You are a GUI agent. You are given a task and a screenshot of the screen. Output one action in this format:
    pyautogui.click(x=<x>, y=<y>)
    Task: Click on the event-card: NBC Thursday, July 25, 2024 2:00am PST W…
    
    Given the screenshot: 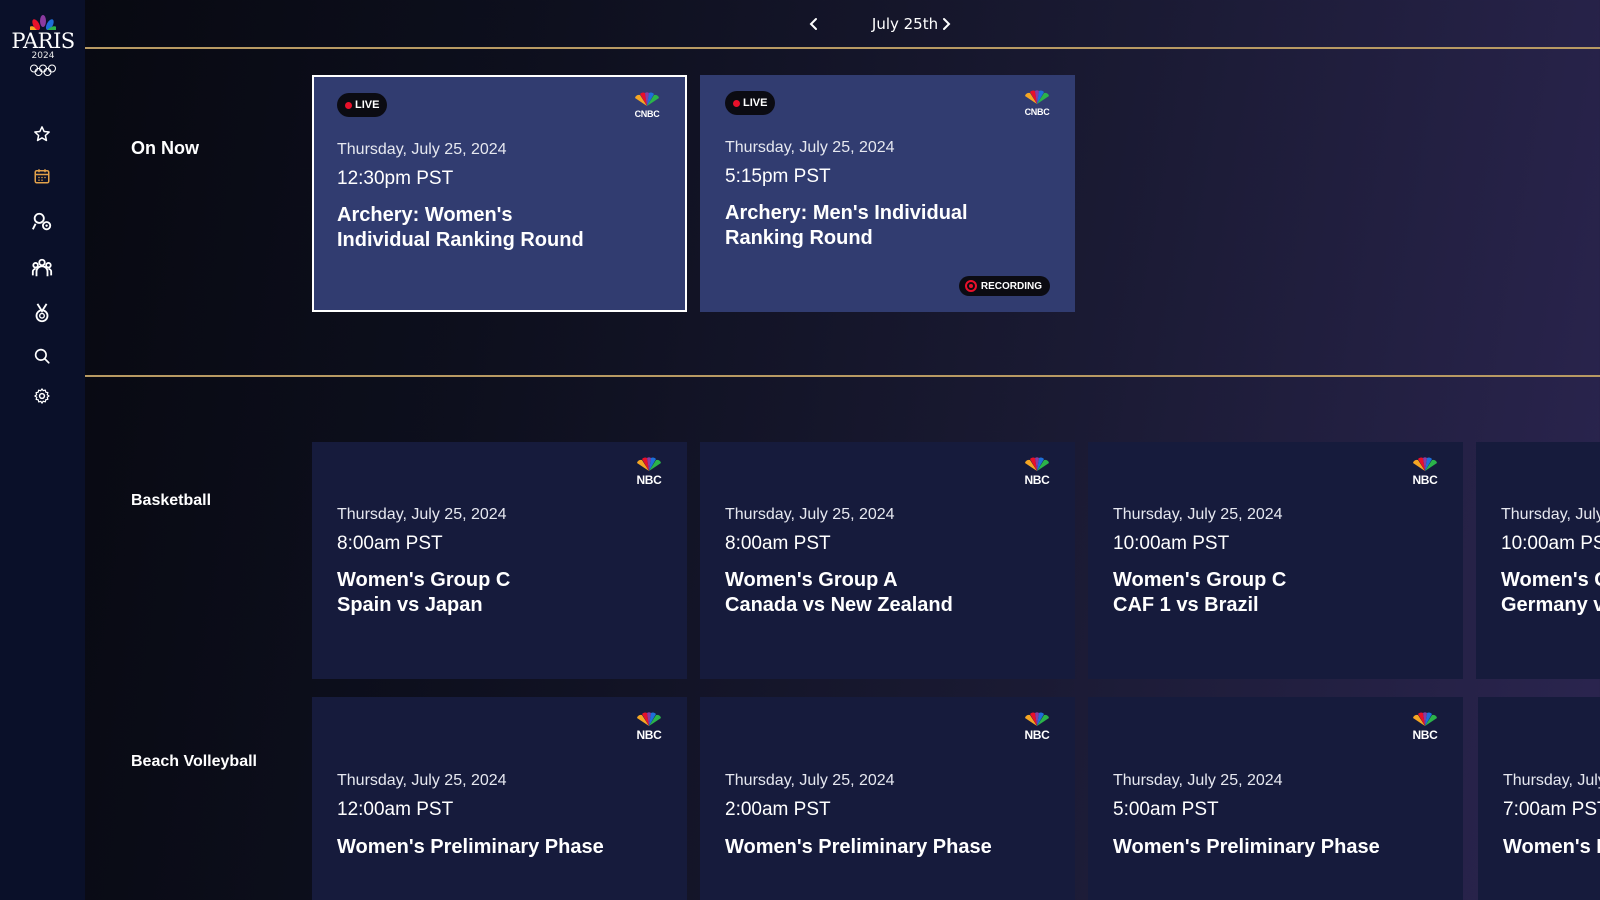 What is the action you would take?
    pyautogui.click(x=887, y=798)
    